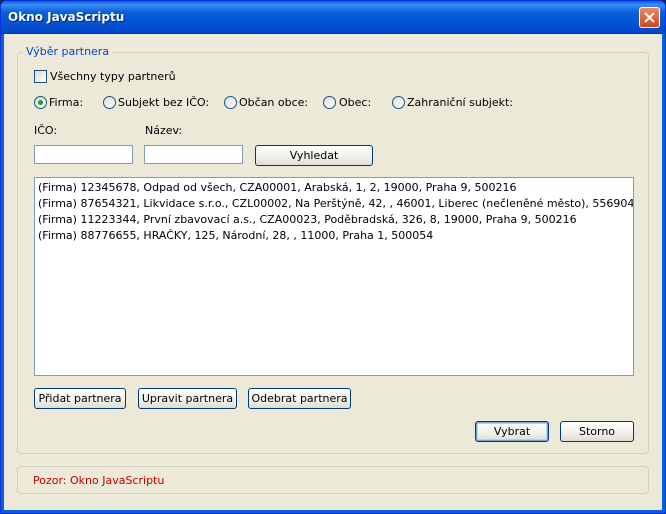  What do you see at coordinates (512, 431) in the screenshot?
I see `select-button: Vybrat` at bounding box center [512, 431].